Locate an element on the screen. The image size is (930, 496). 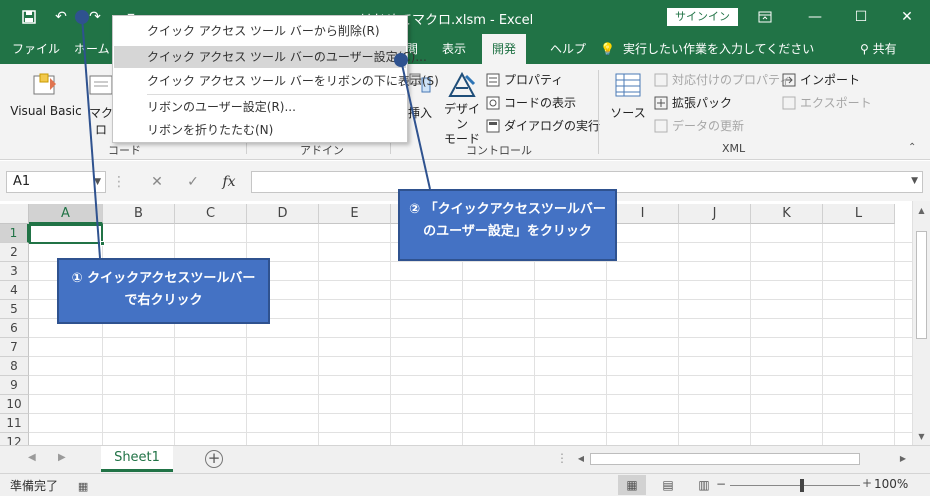
scroll-up-icon: ▲ is located at coordinates (921, 211).